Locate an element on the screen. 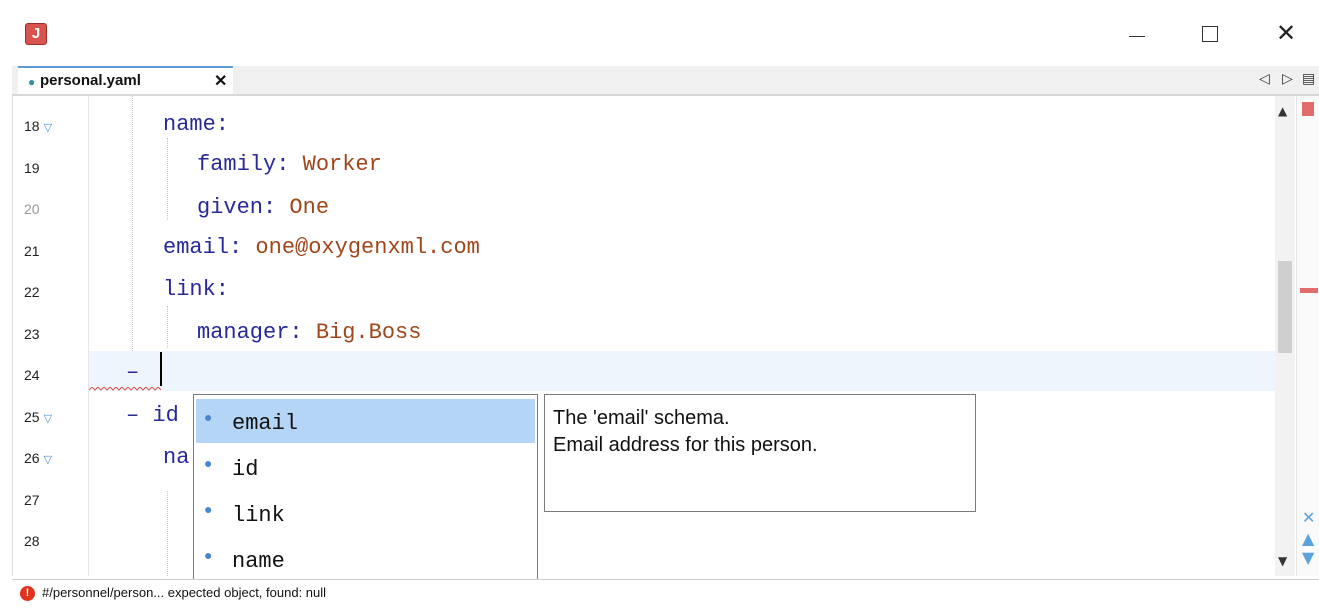 The height and width of the screenshot is (608, 1319). code-line-20: given: One is located at coordinates (263, 207).